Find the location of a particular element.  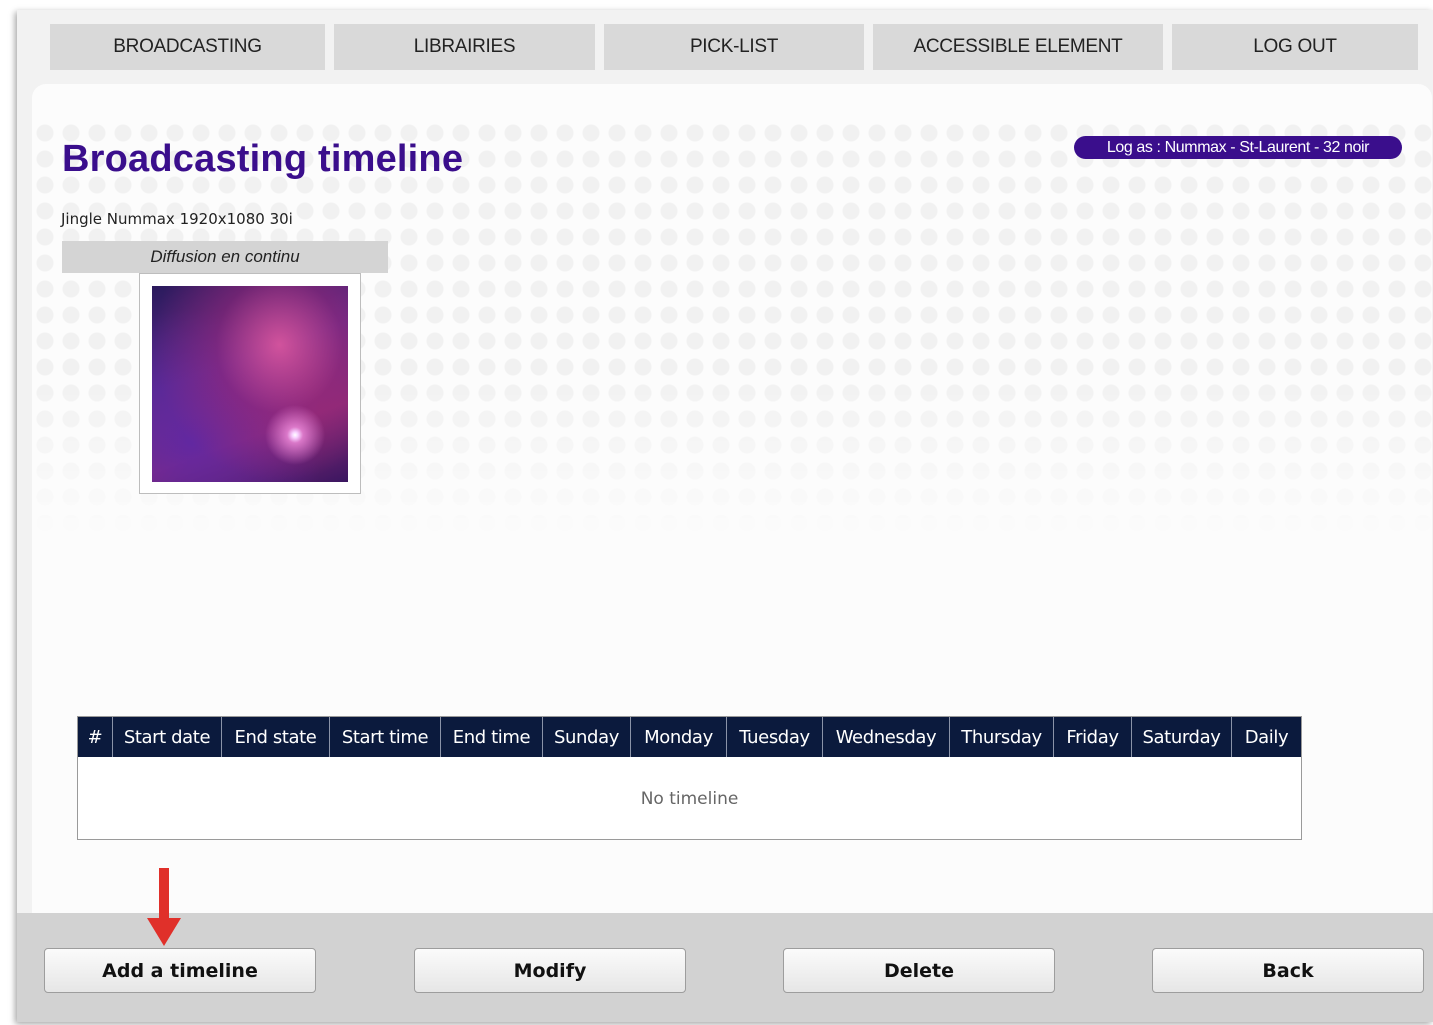

column-header-end-time: End time is located at coordinates (492, 737).